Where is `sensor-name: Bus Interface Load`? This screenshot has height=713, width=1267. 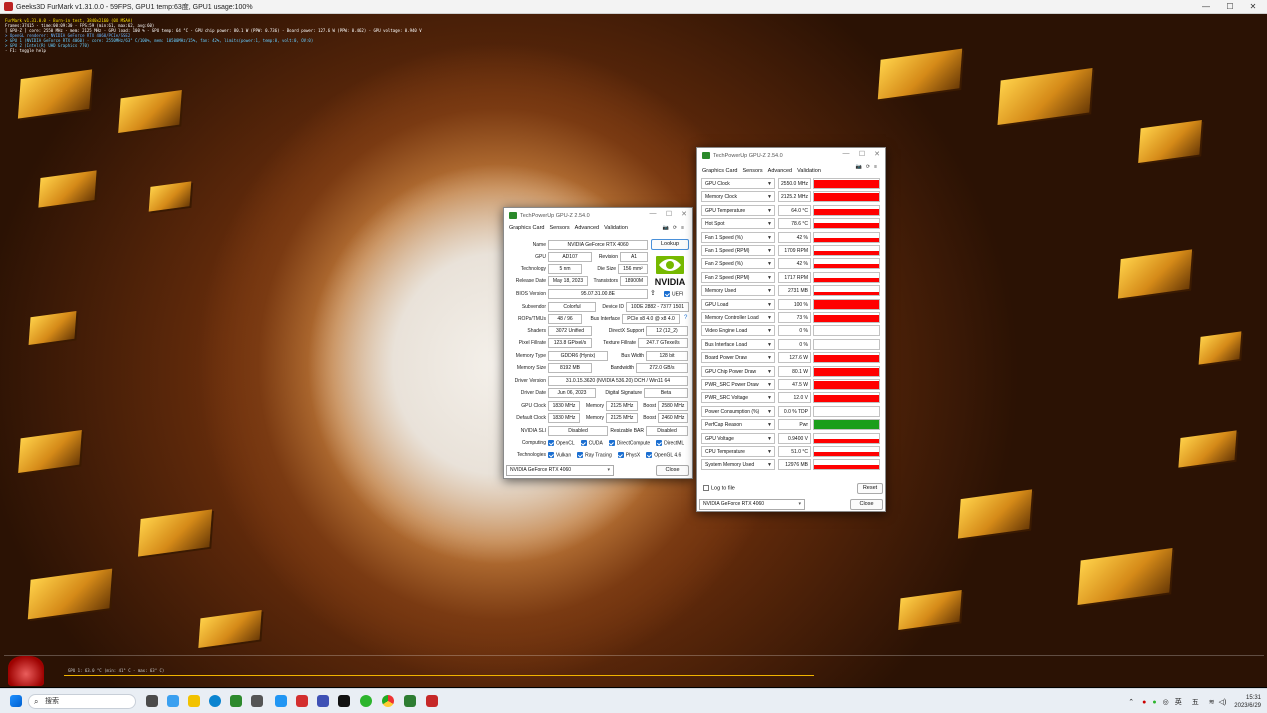 sensor-name: Bus Interface Load is located at coordinates (738, 344).